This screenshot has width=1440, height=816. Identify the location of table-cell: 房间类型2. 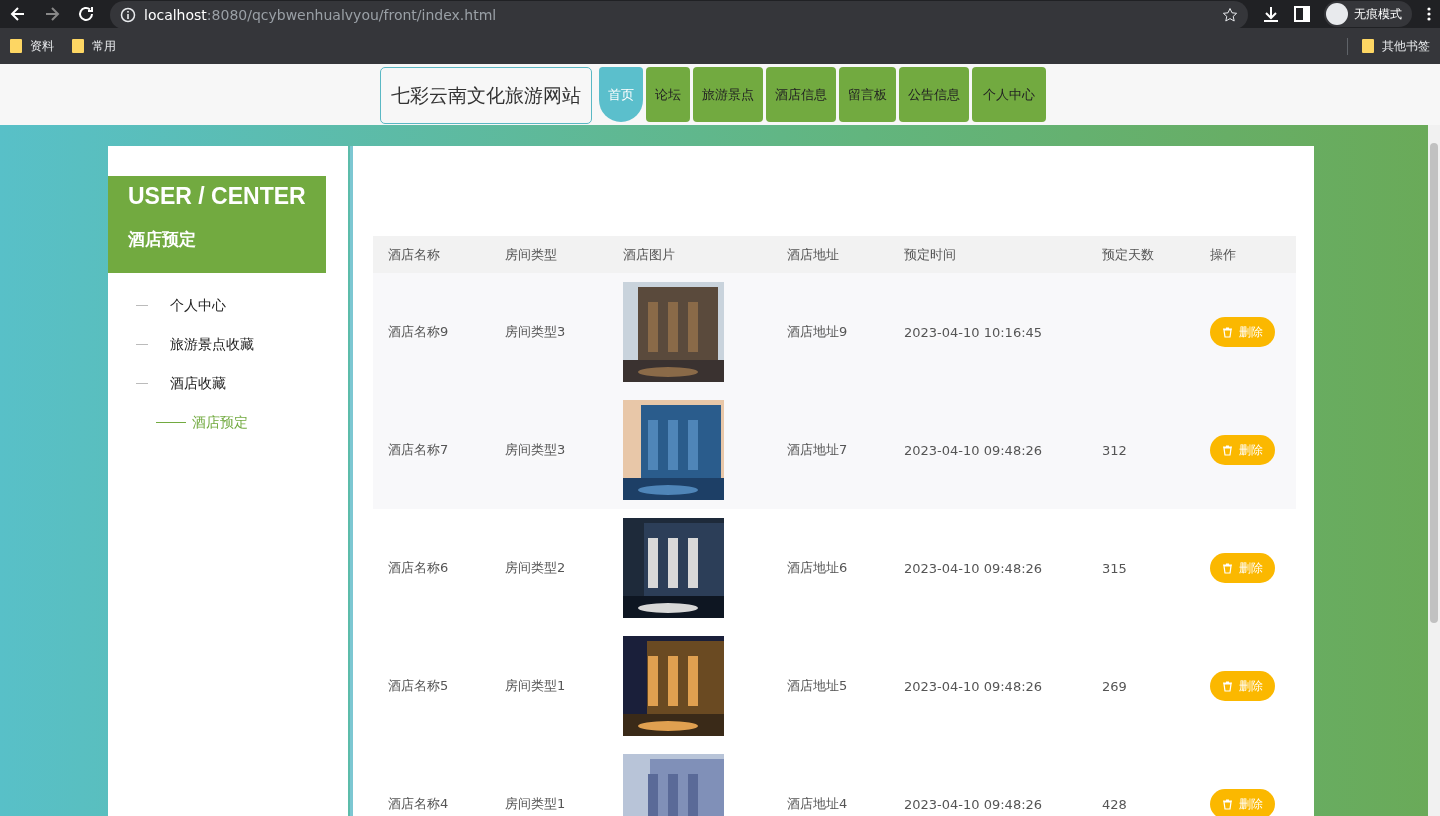
(535, 567).